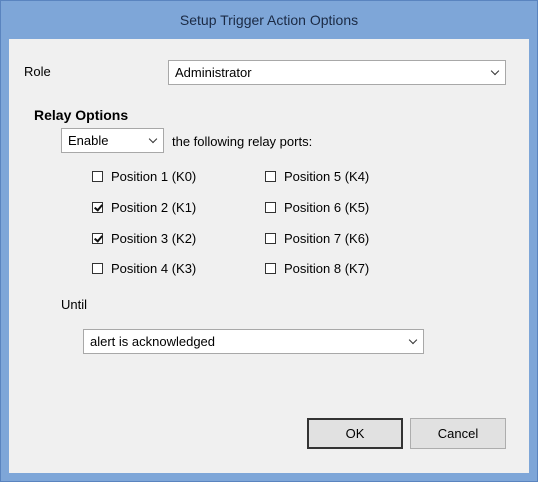 This screenshot has height=482, width=538. Describe the element at coordinates (269, 20) in the screenshot. I see `dialog-title: Setup Trigger Action Options` at that location.